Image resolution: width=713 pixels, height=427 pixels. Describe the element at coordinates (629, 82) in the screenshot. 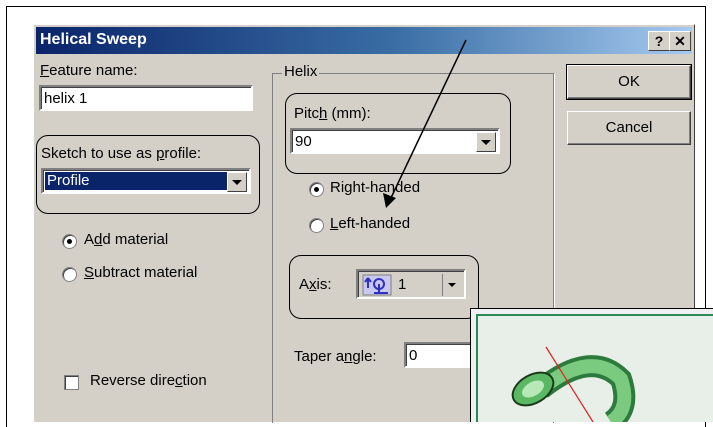

I see `ok-button: OK` at that location.